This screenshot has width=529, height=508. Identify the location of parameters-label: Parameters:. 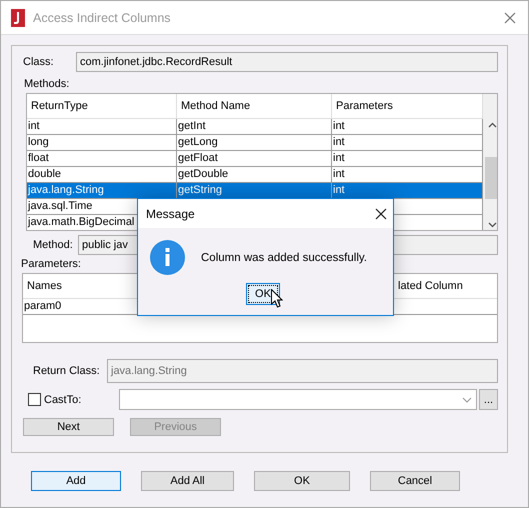
(51, 264).